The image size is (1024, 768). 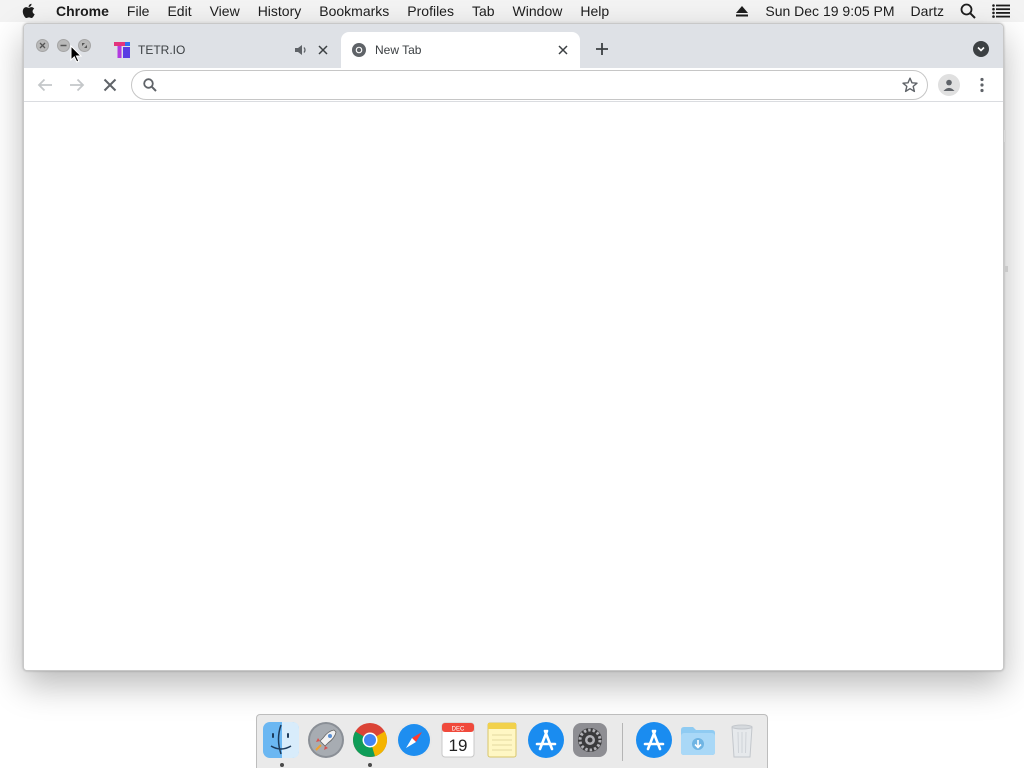 What do you see at coordinates (370, 740) in the screenshot?
I see `chrome-app-icon` at bounding box center [370, 740].